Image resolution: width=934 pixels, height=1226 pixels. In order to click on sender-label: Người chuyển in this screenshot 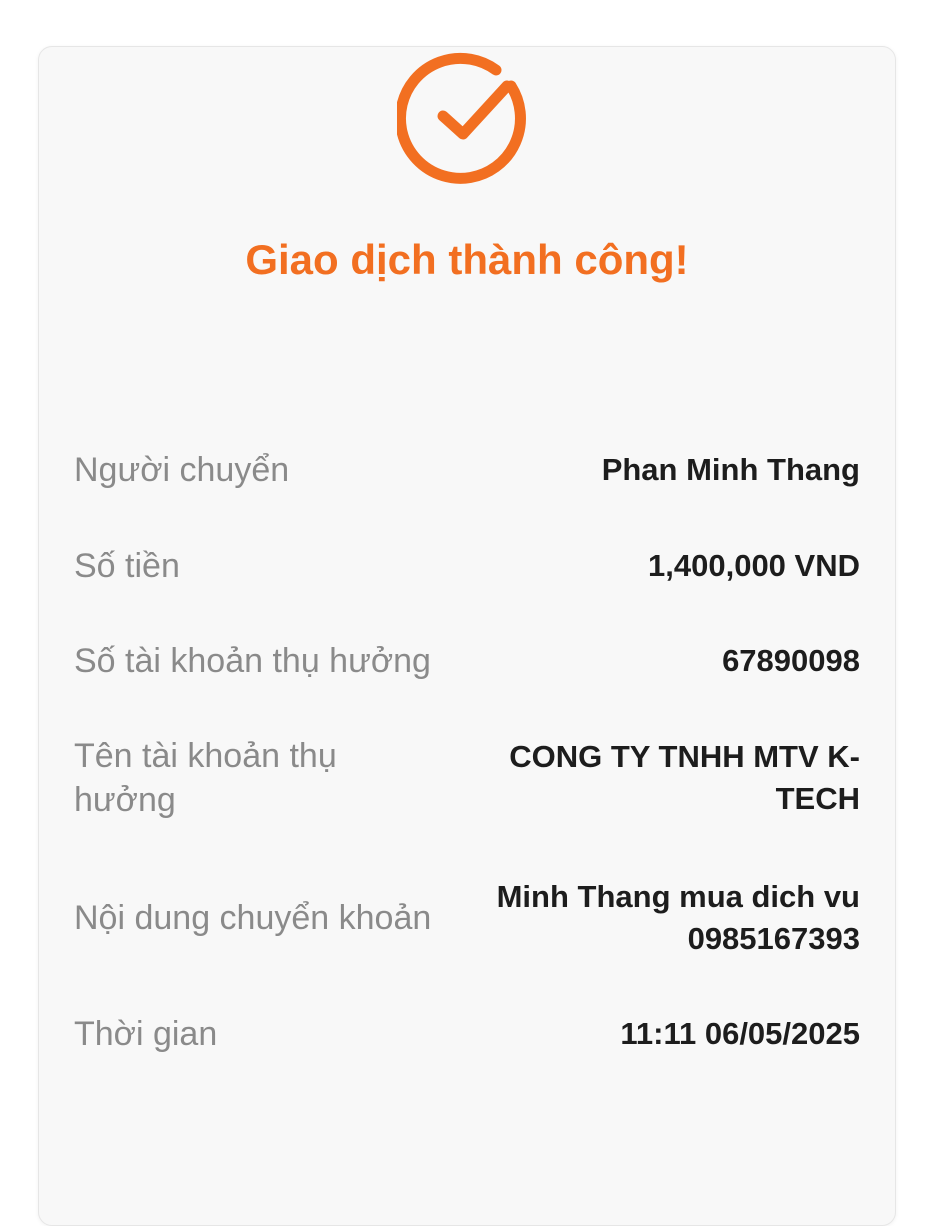, I will do `click(182, 470)`.